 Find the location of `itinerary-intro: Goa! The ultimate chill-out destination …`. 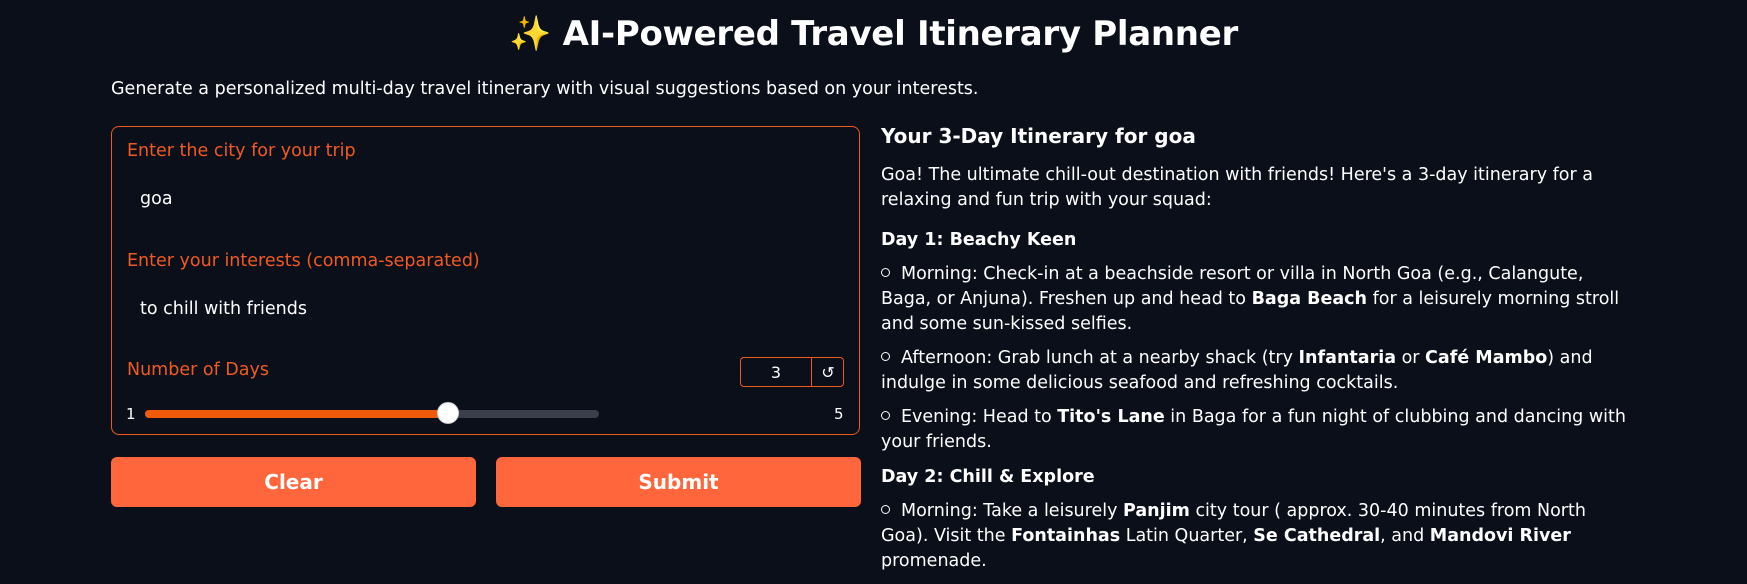

itinerary-intro: Goa! The ultimate chill-out destination … is located at coordinates (1237, 187).